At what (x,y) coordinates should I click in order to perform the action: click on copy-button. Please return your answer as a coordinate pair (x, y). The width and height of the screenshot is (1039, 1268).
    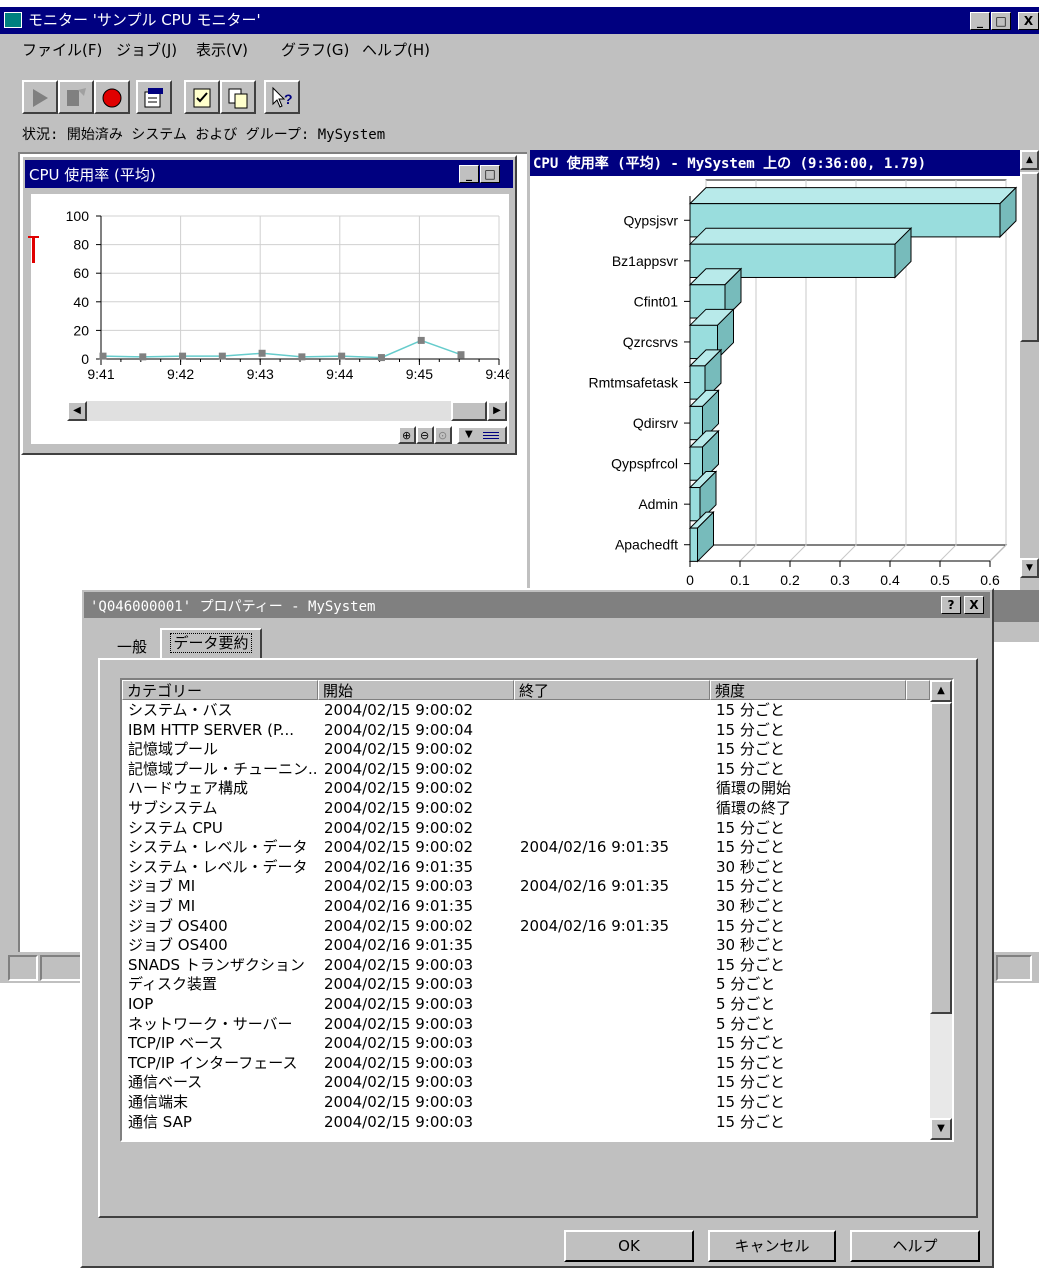
    Looking at the image, I should click on (238, 97).